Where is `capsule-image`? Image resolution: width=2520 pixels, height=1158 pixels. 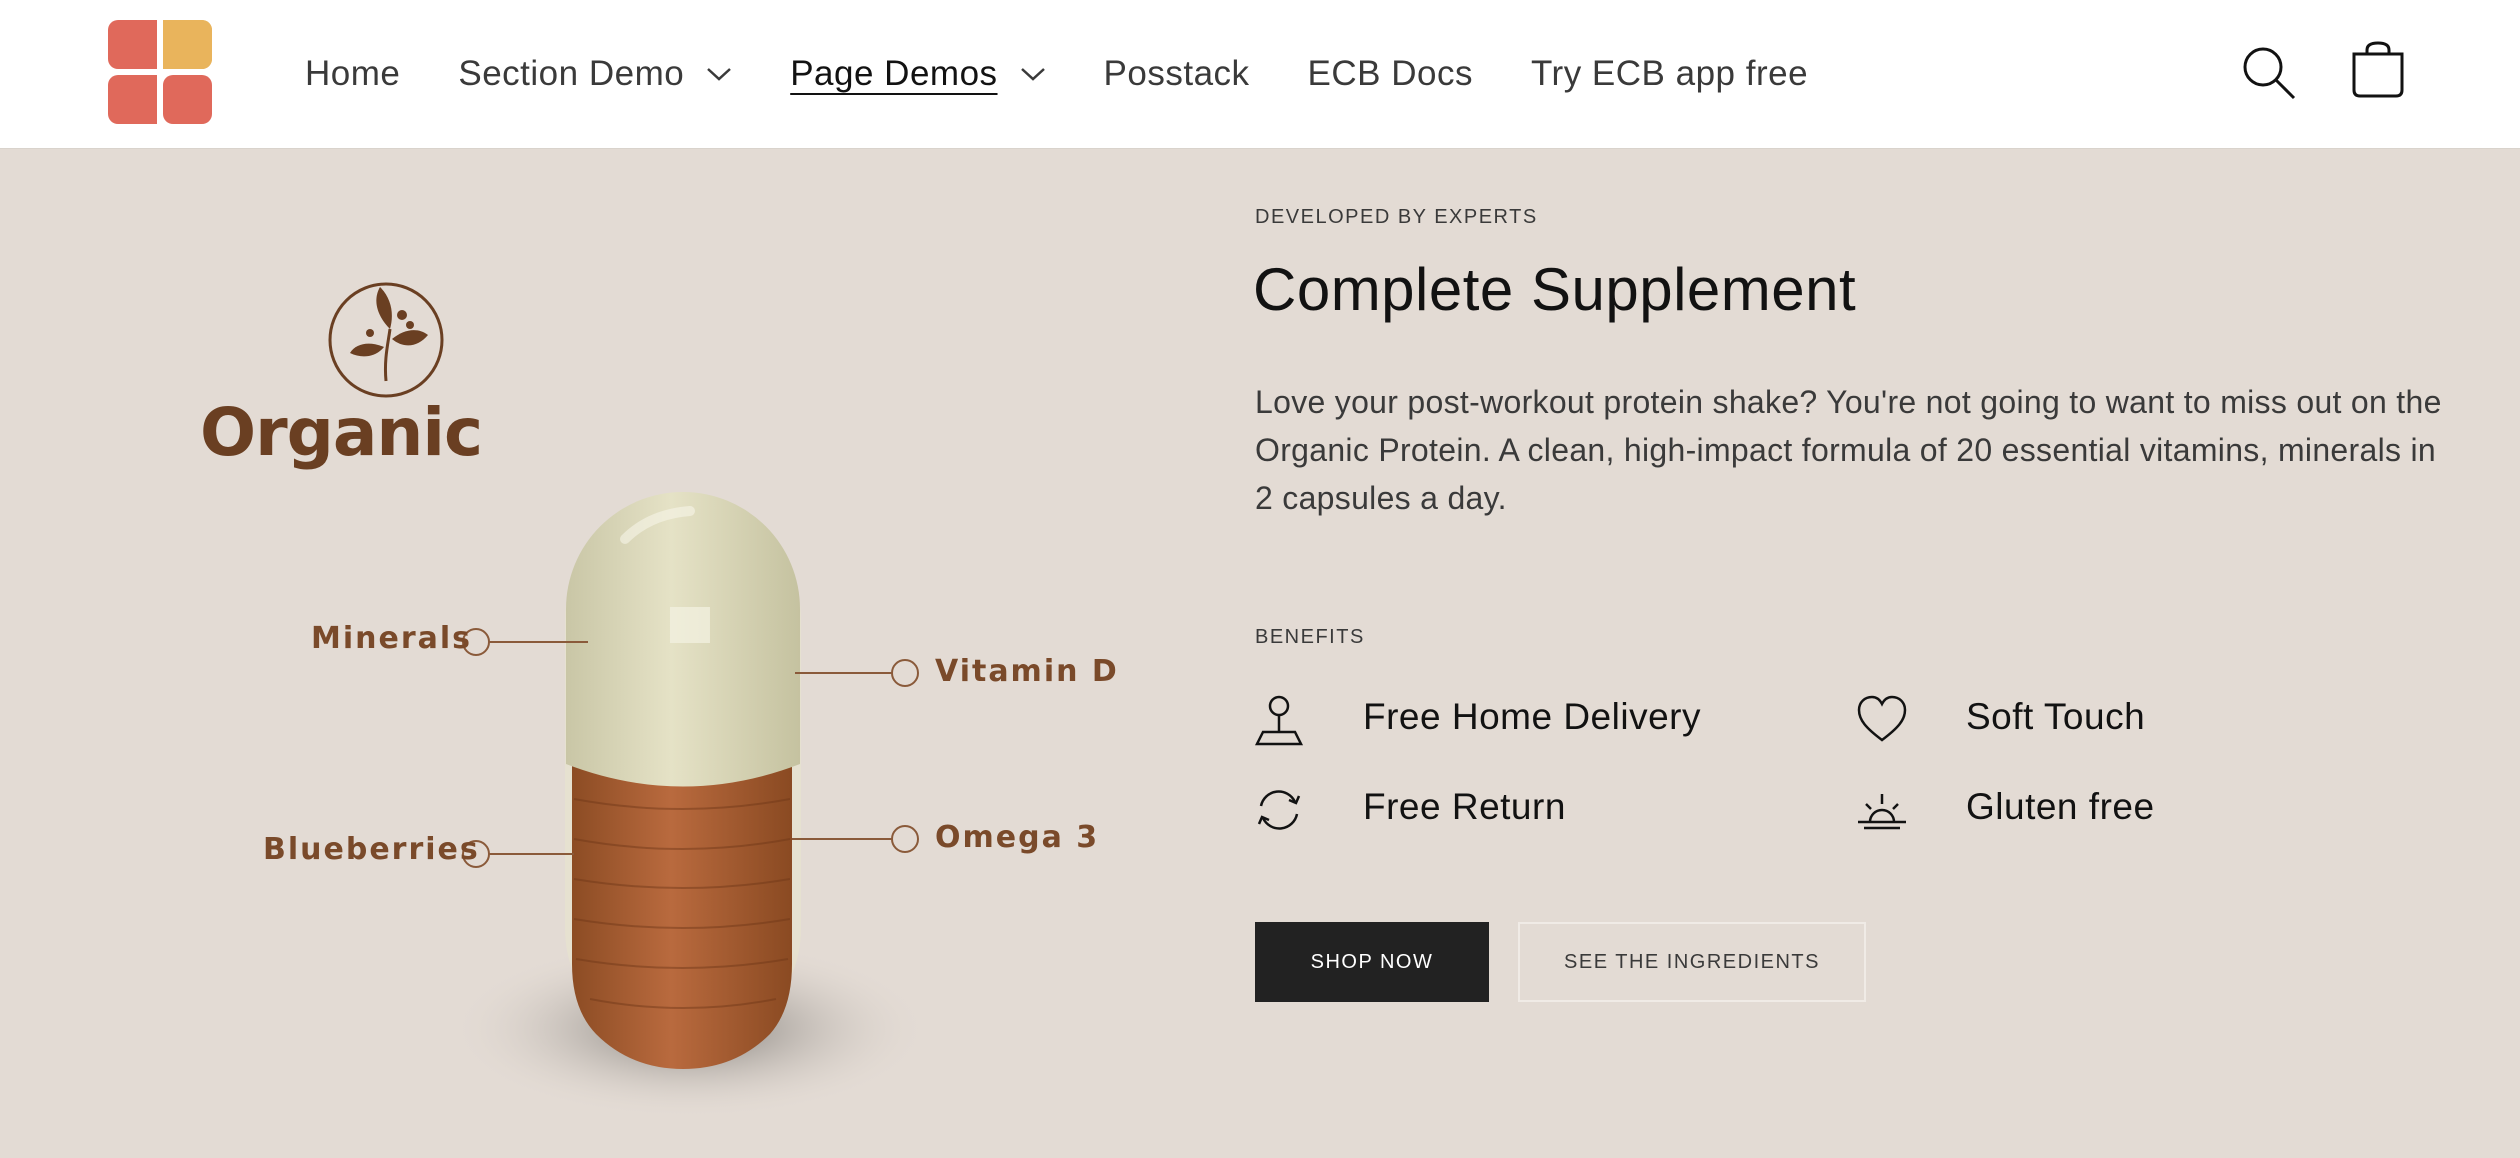
capsule-image is located at coordinates (683, 780).